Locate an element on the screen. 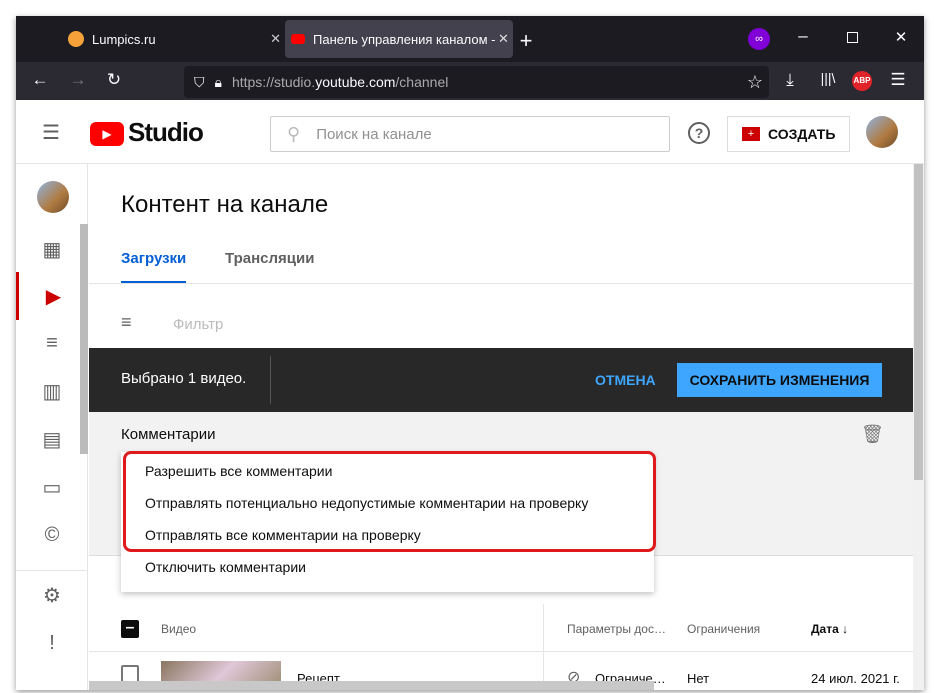  column-video: Видео is located at coordinates (178, 629).